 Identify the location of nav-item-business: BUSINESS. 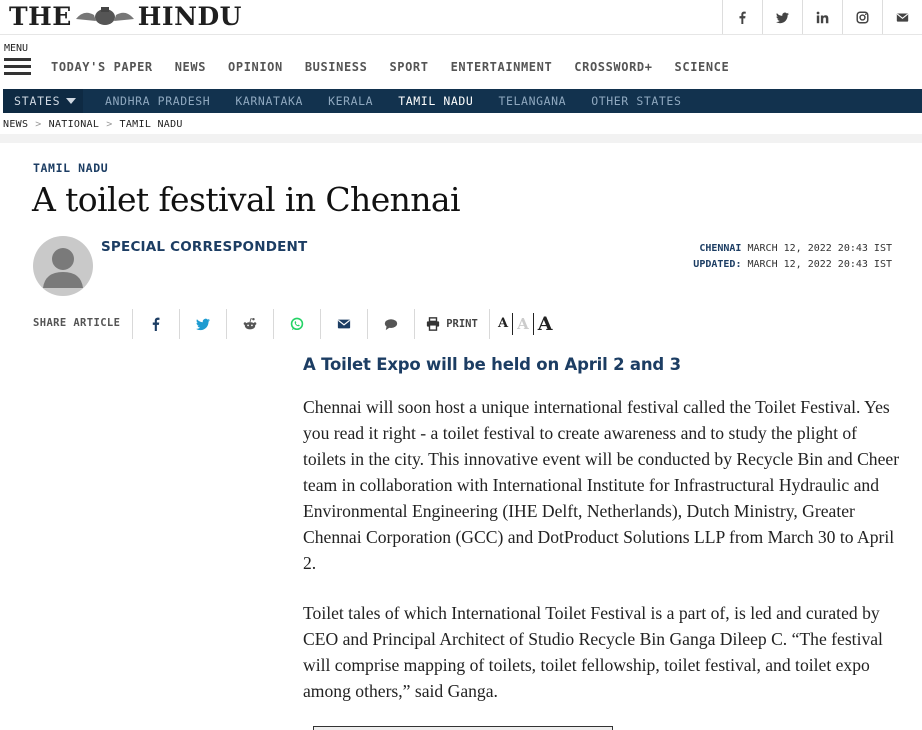
(336, 67).